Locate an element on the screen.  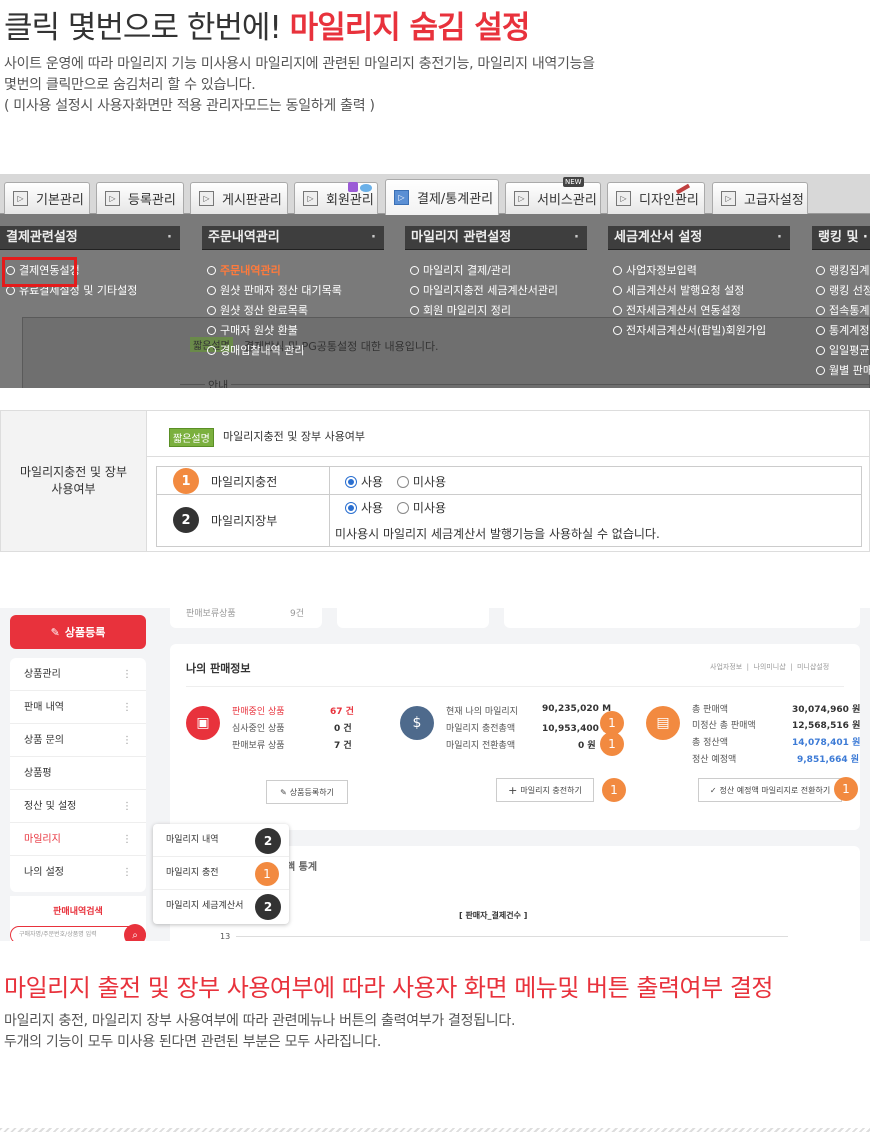
stat-label: 판매중인 상품 is located at coordinates (258, 712).